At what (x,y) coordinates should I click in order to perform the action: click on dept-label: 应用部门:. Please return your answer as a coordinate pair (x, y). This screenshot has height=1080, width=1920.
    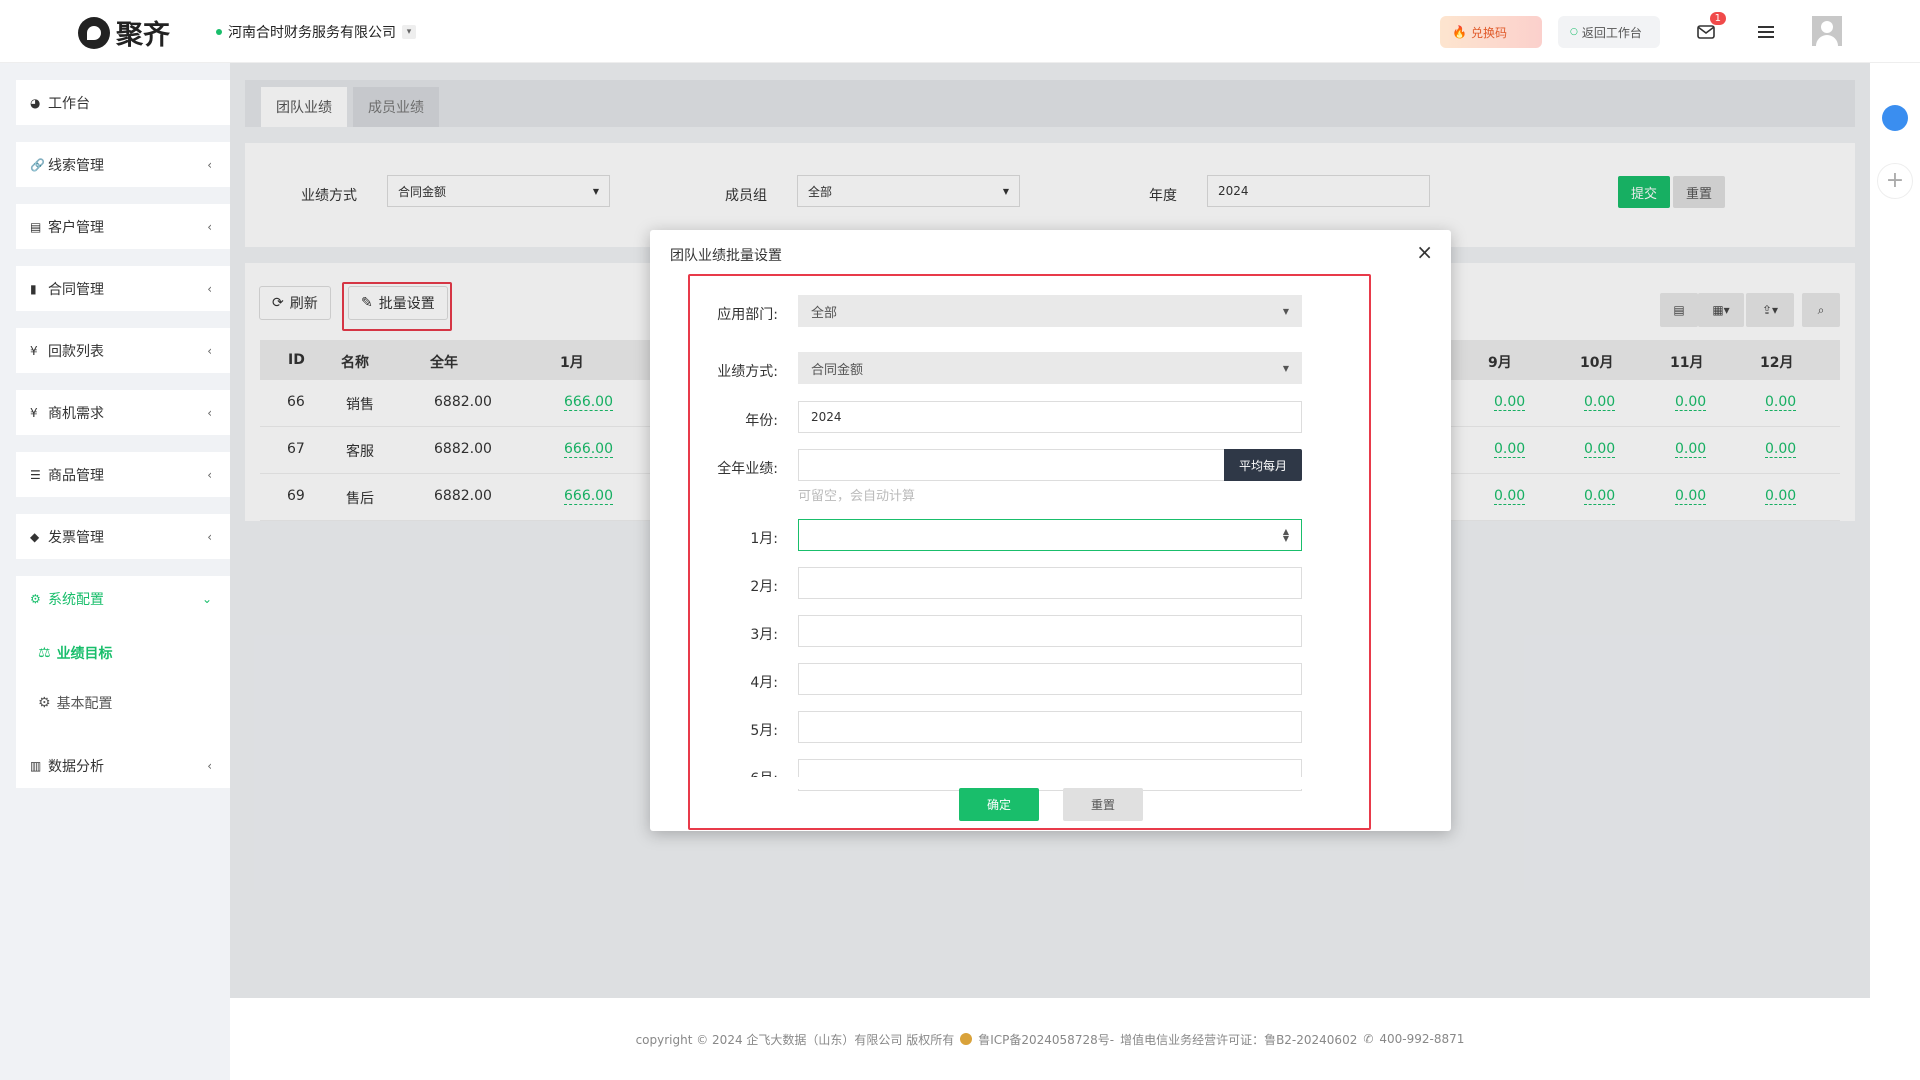
    Looking at the image, I should click on (747, 315).